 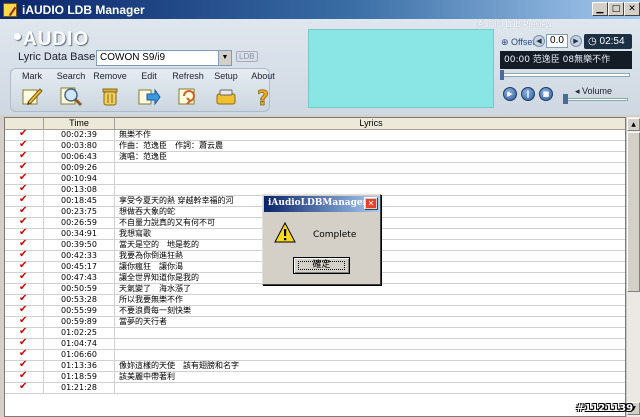 I want to click on table-row: ✔ 01:04:74, so click(x=315, y=344).